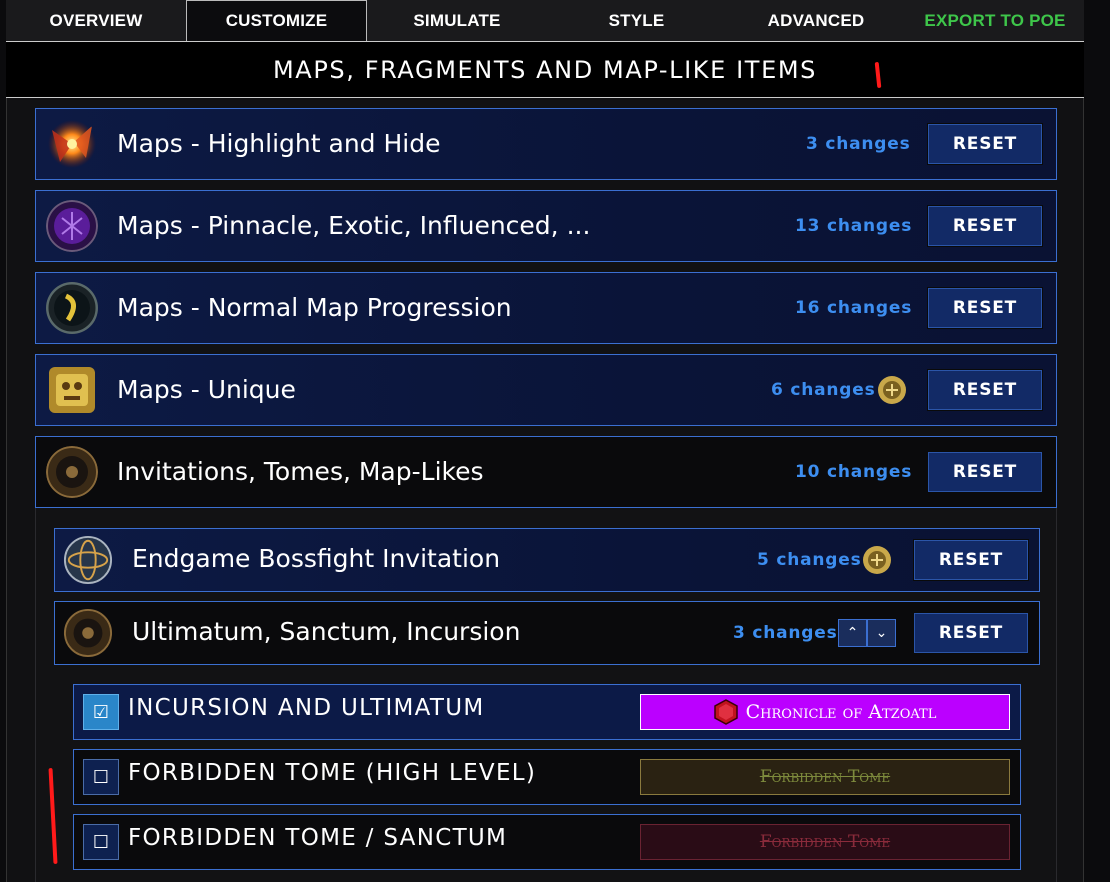 This screenshot has height=882, width=1110. What do you see at coordinates (279, 143) in the screenshot?
I see `group-title: Maps - Highlight and Hide` at bounding box center [279, 143].